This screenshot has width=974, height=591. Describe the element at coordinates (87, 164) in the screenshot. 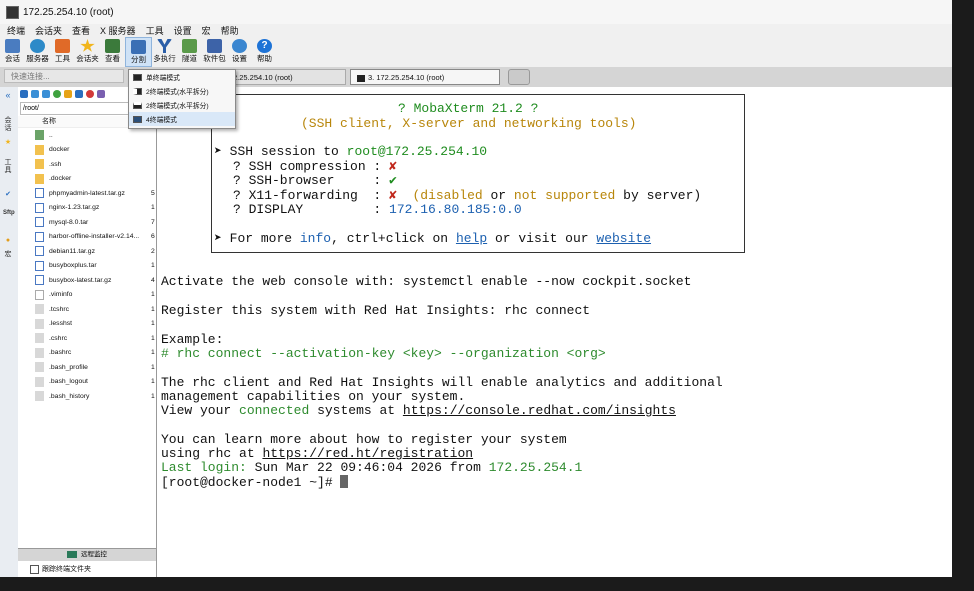

I see `file-row: .ssh` at that location.